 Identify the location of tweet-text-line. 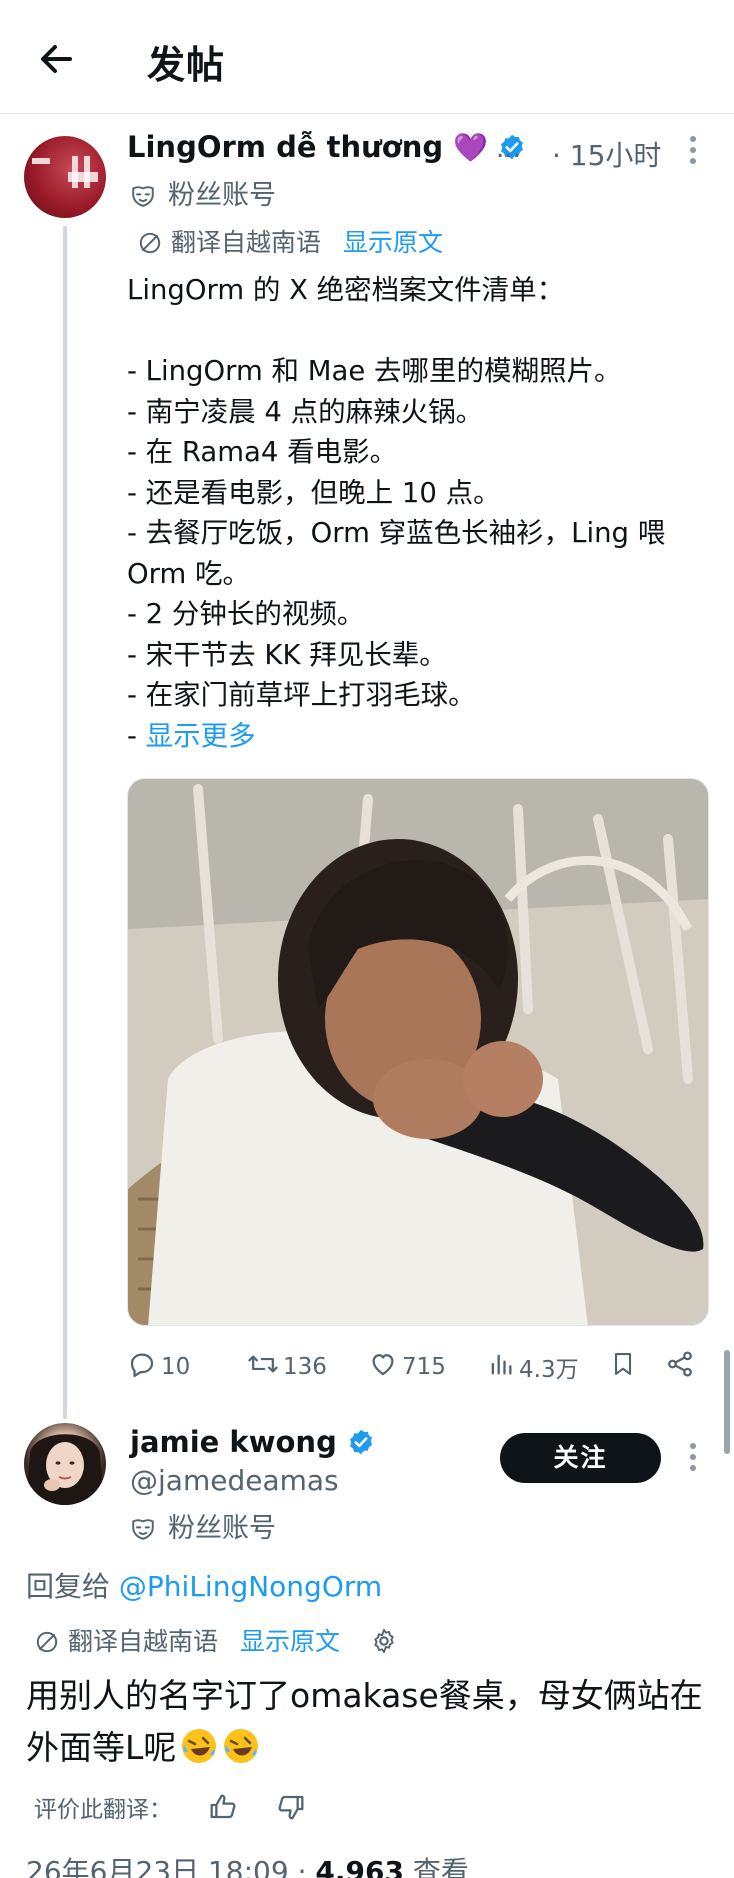
(422, 331).